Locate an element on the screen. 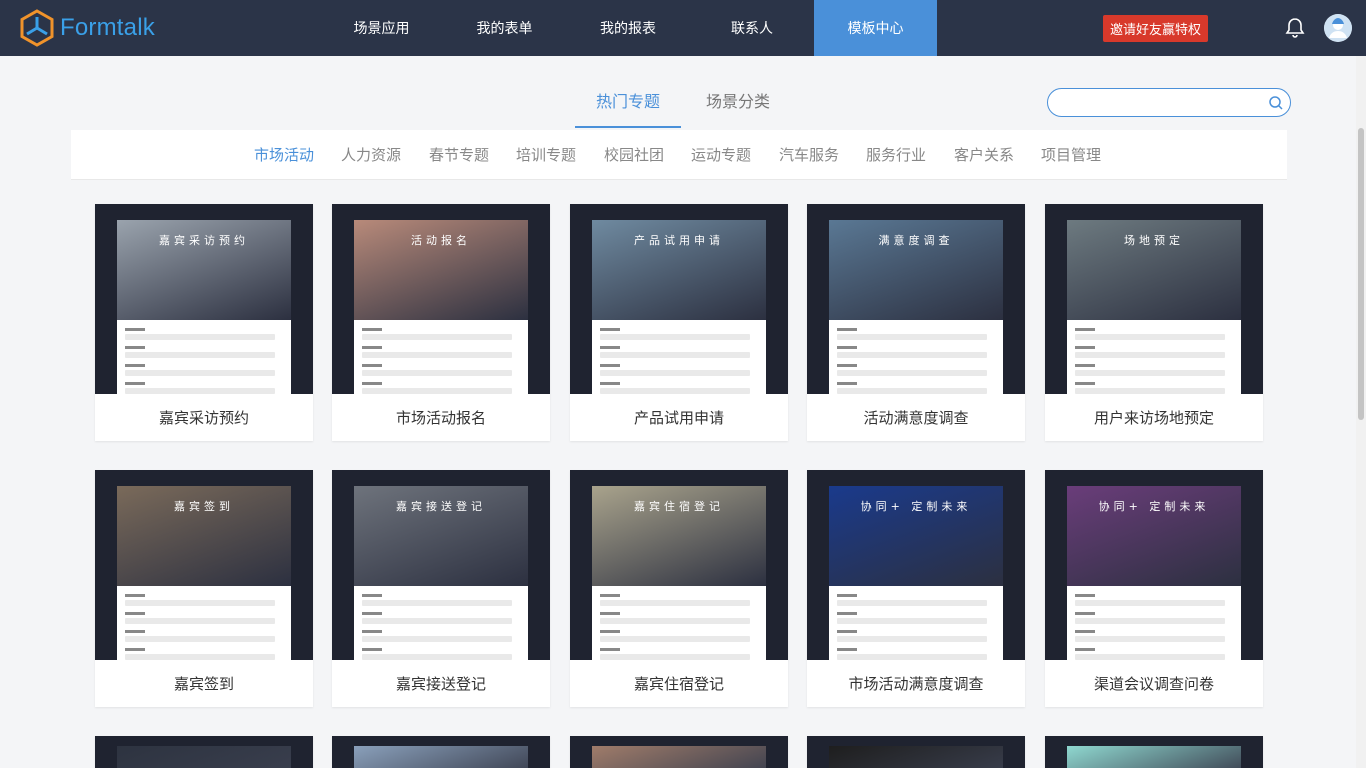 The height and width of the screenshot is (768, 1366). template-thumbnail: 嘉宾接送登记 is located at coordinates (441, 565).